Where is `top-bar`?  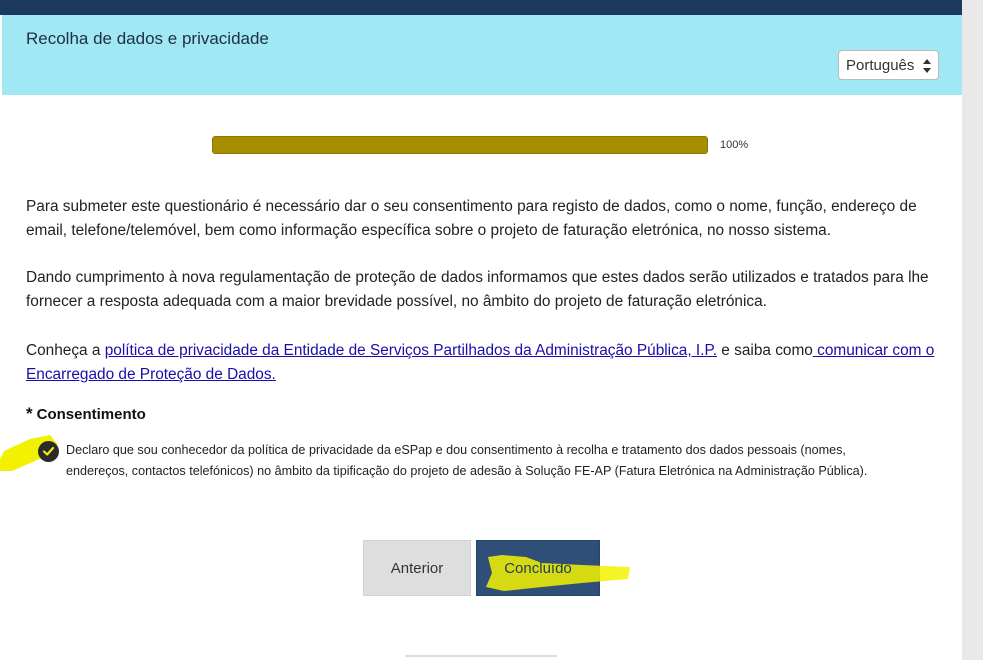 top-bar is located at coordinates (481, 7).